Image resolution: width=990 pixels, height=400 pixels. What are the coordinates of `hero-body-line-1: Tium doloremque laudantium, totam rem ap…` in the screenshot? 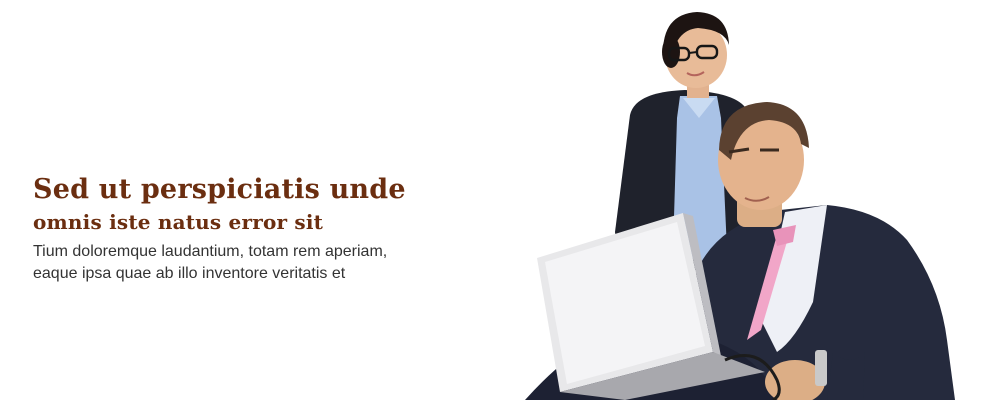 It's located at (210, 251).